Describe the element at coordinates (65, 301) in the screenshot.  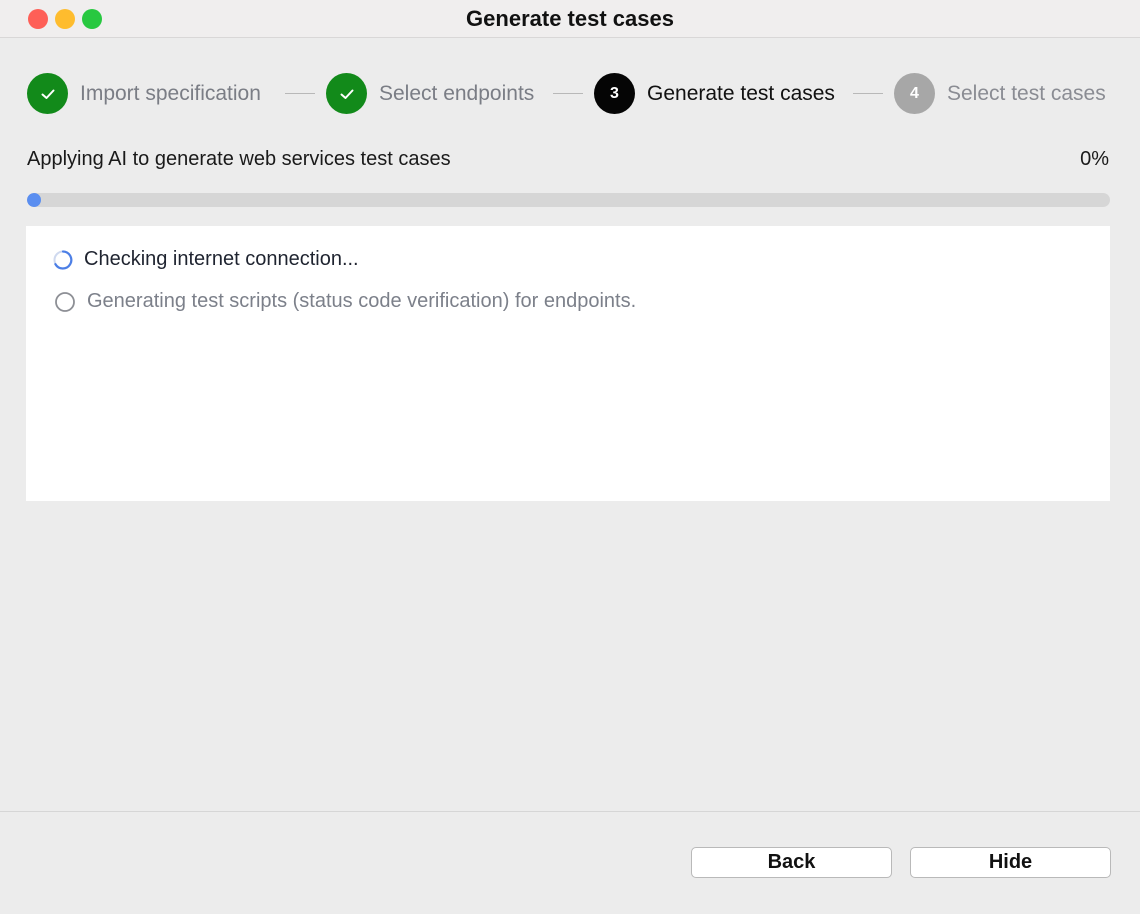
I see `empty-circle-icon` at that location.